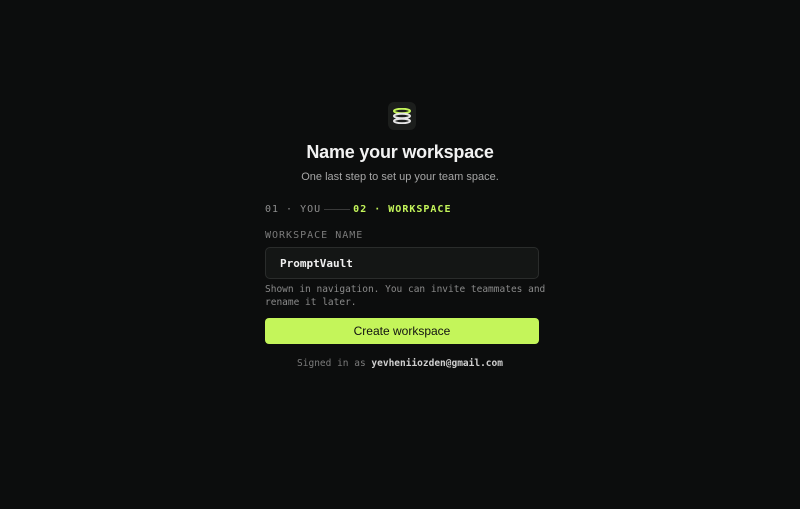 Image resolution: width=800 pixels, height=509 pixels. I want to click on page-title: Name your workspace, so click(400, 152).